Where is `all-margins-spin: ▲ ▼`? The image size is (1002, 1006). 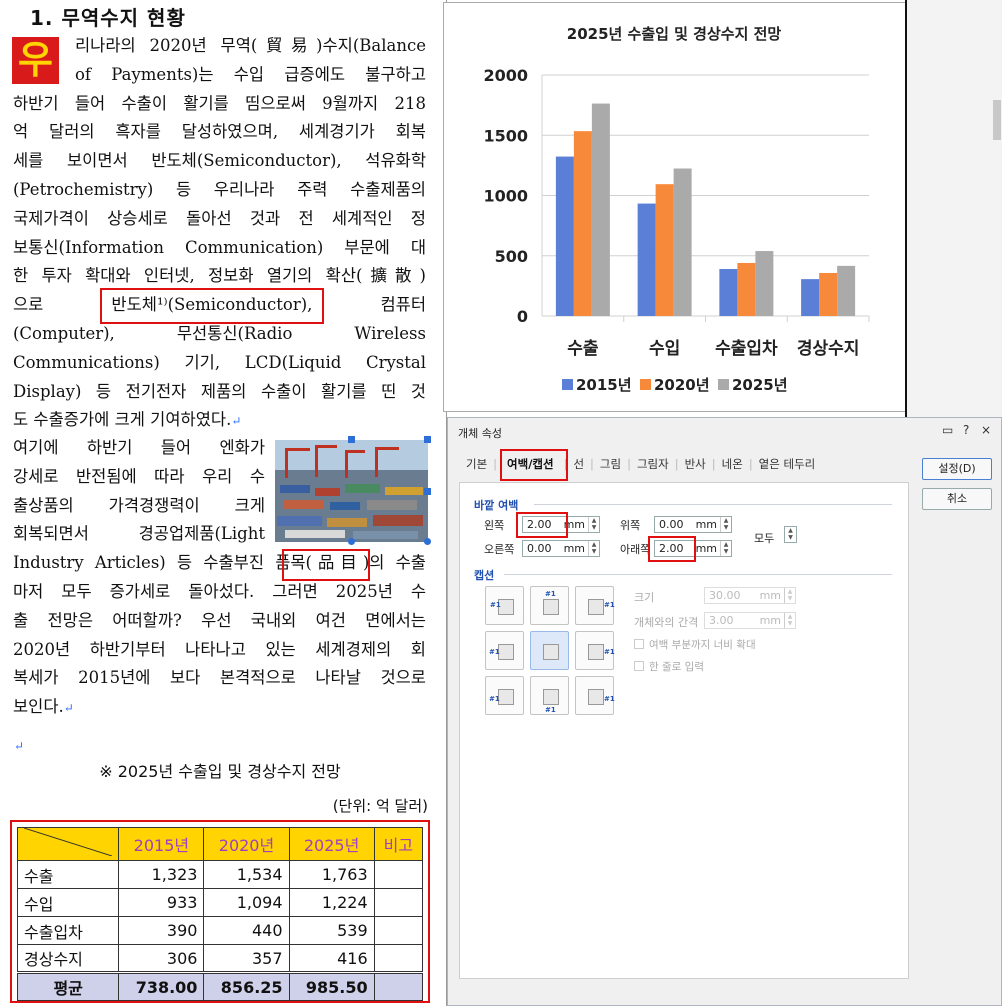
all-margins-spin: ▲ ▼ is located at coordinates (790, 534).